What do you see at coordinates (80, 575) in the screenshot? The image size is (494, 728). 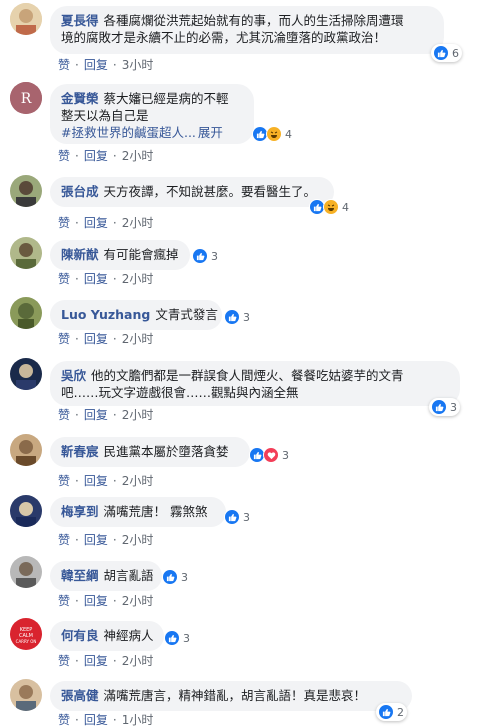 I see `commenter-name: 韓至綱` at bounding box center [80, 575].